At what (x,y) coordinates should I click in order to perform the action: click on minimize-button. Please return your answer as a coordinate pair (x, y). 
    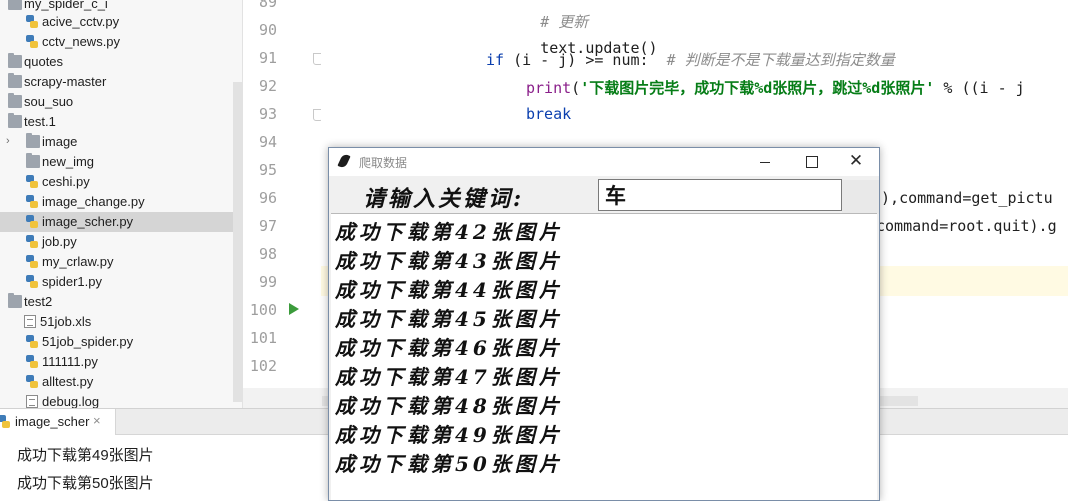
    Looking at the image, I should click on (765, 162).